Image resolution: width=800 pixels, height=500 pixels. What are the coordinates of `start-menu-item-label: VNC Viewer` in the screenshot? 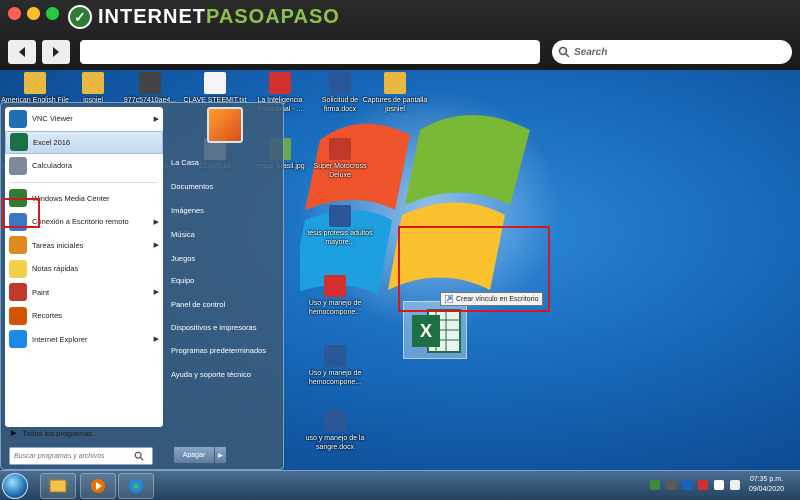 It's located at (52, 119).